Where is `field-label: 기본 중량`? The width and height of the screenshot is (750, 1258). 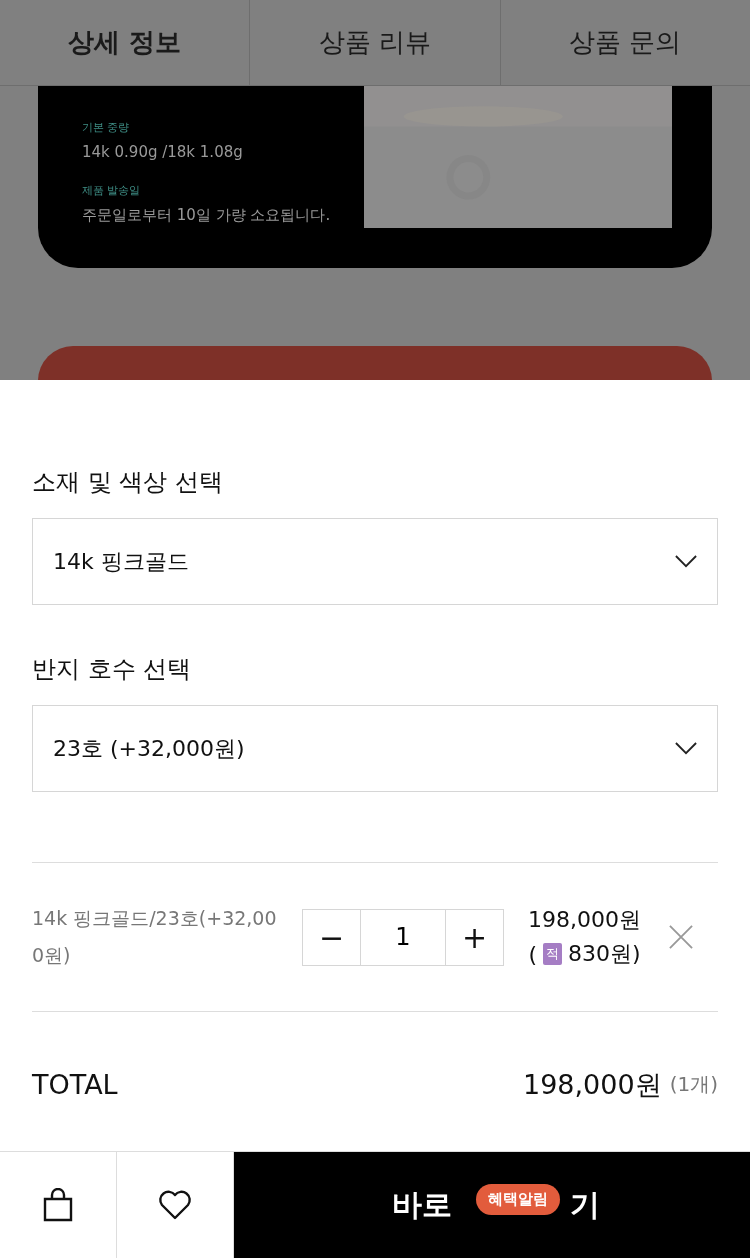
field-label: 기본 중량 is located at coordinates (106, 127).